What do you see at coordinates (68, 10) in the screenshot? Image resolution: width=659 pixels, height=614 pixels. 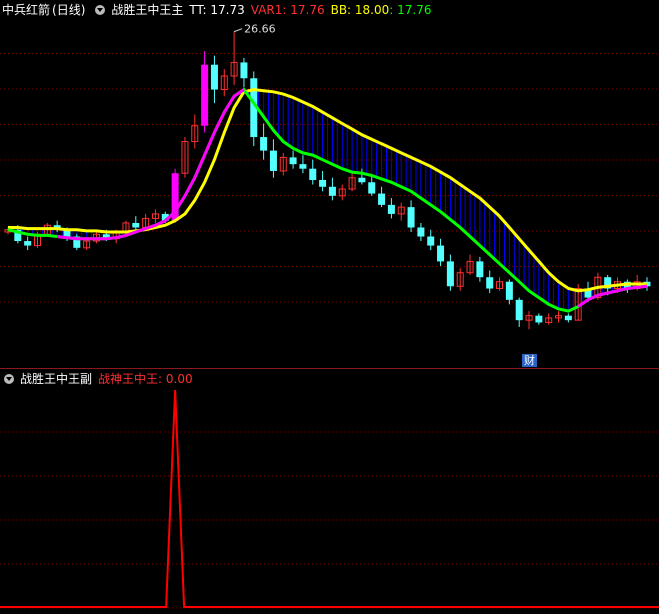 I see `period-label: (日线)` at bounding box center [68, 10].